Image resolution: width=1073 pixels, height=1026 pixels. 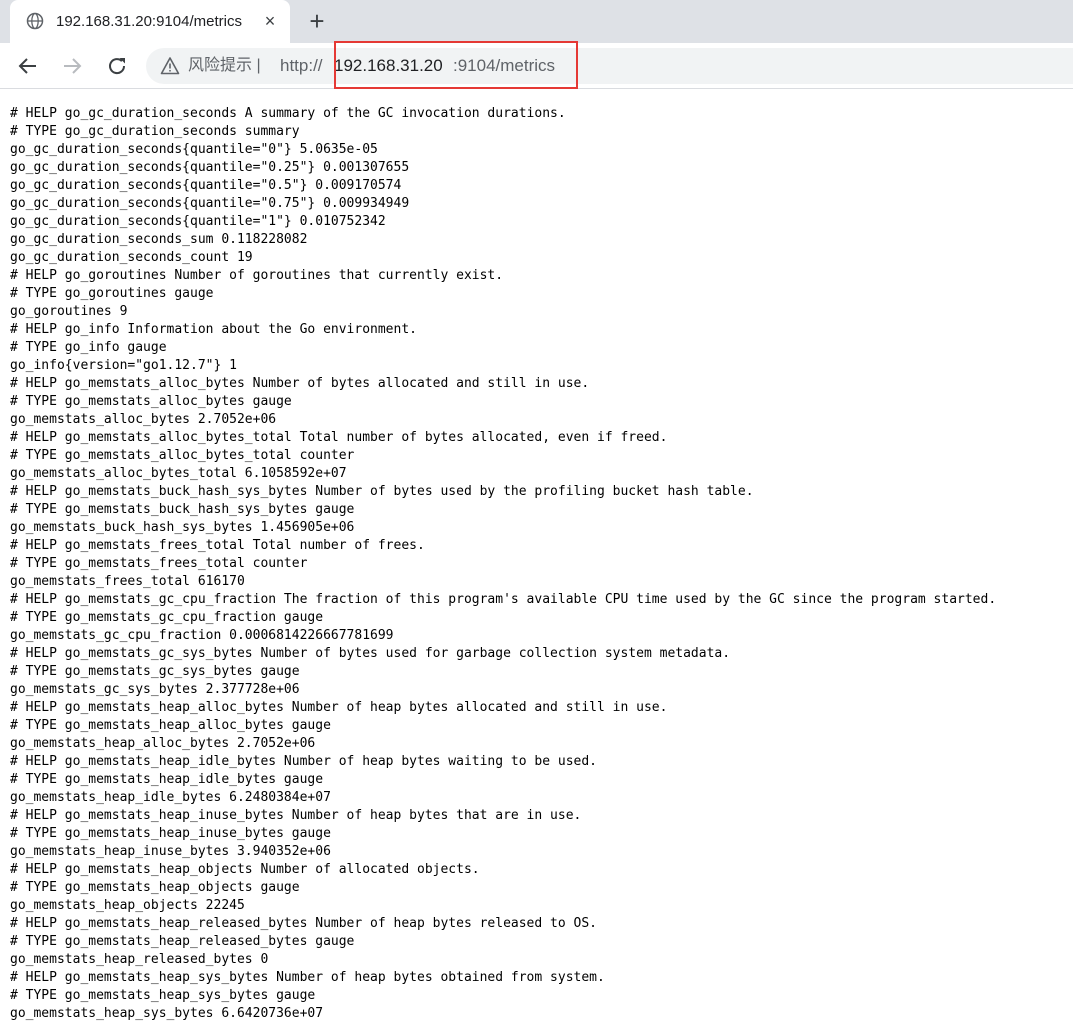 What do you see at coordinates (167, 779) in the screenshot?
I see `metrics-line: # TYPE go_memstats_heap_idle_bytes gauge` at bounding box center [167, 779].